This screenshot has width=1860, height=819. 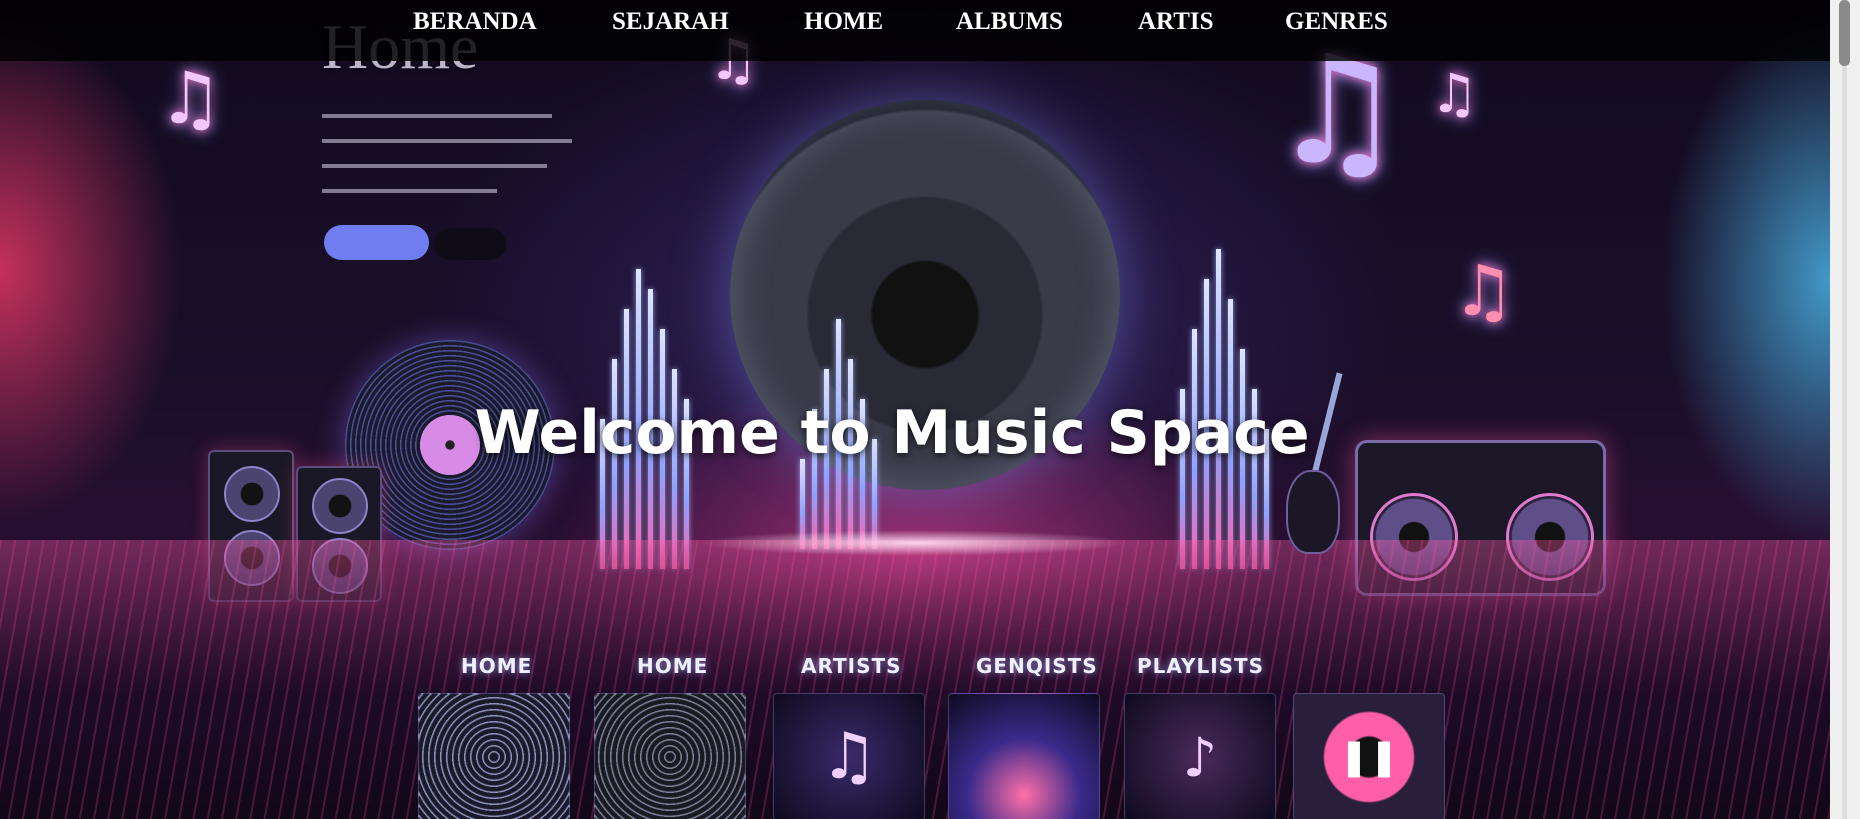 What do you see at coordinates (892, 433) in the screenshot?
I see `hero-heading: Welcome to Music Space` at bounding box center [892, 433].